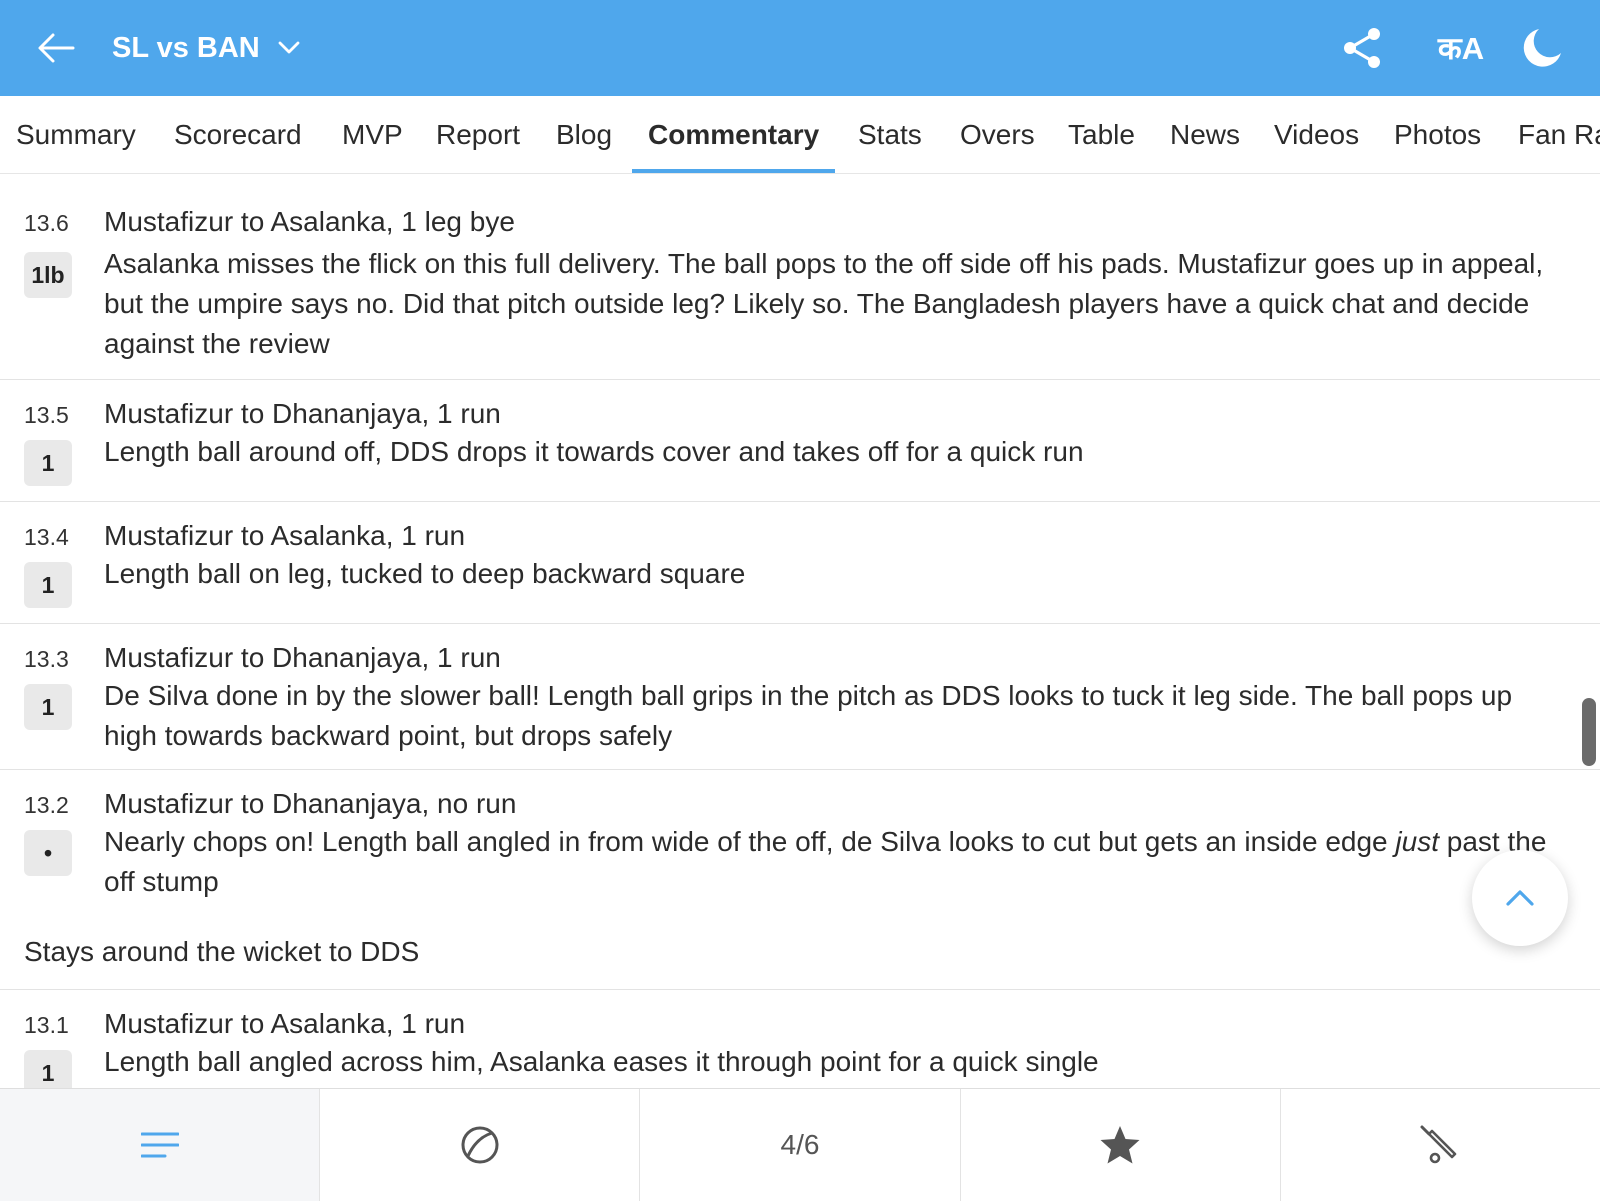 This screenshot has width=1600, height=1201. Describe the element at coordinates (584, 134) in the screenshot. I see `tab-blog: Blog` at that location.